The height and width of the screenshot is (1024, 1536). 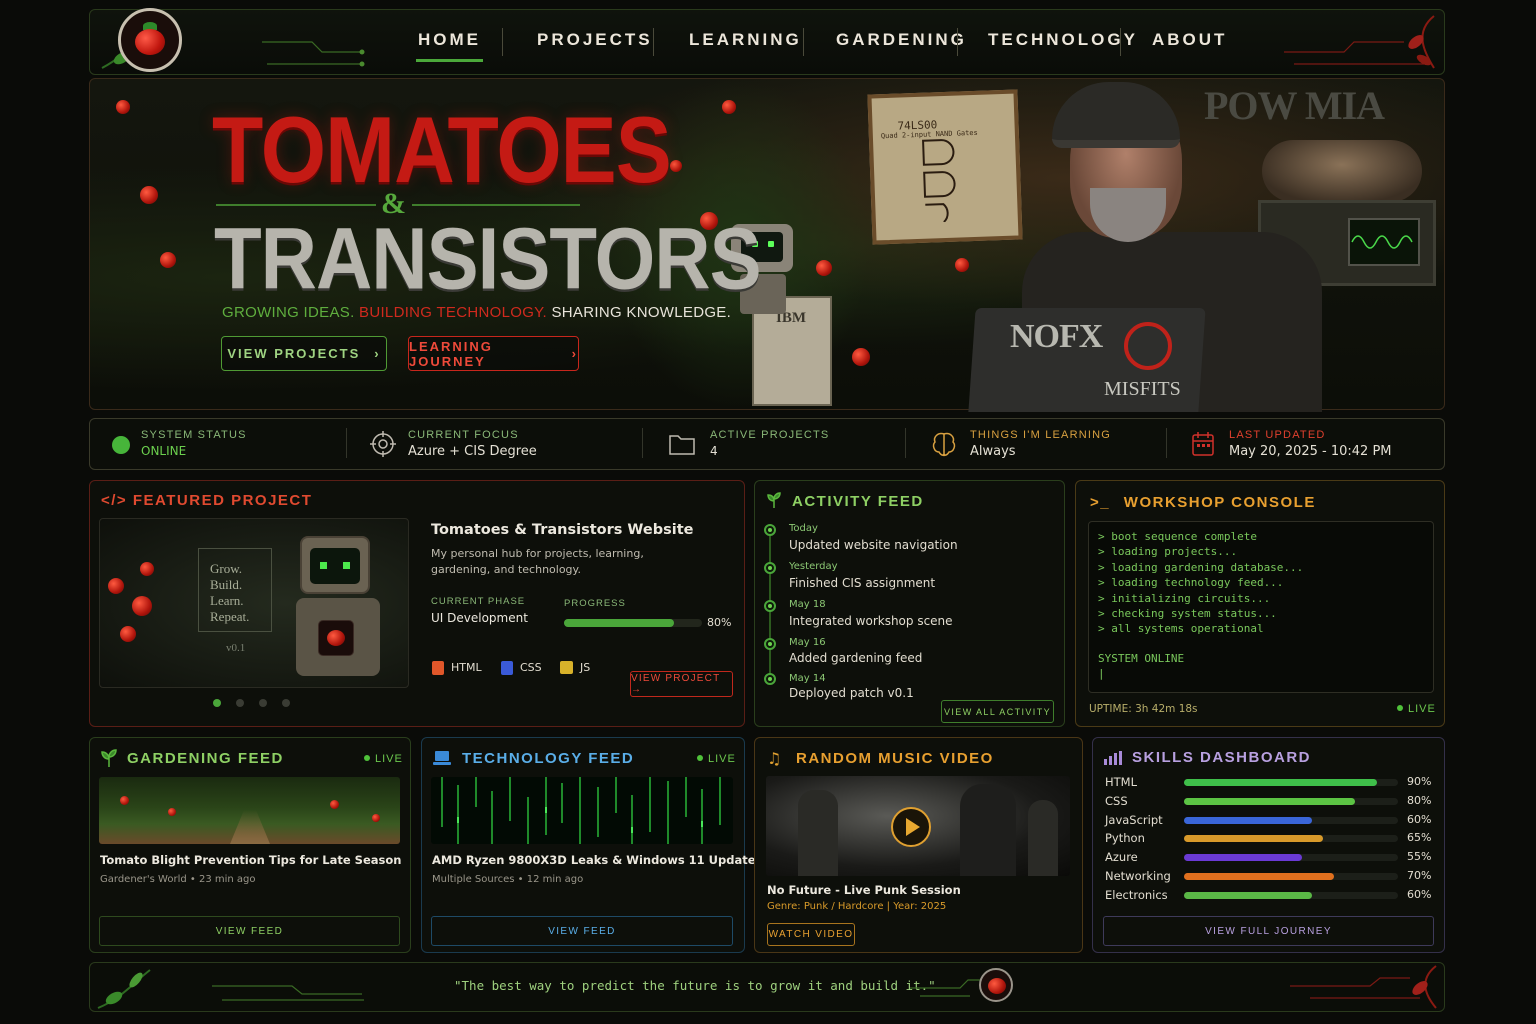 I want to click on seedling-icon, so click(x=109, y=758).